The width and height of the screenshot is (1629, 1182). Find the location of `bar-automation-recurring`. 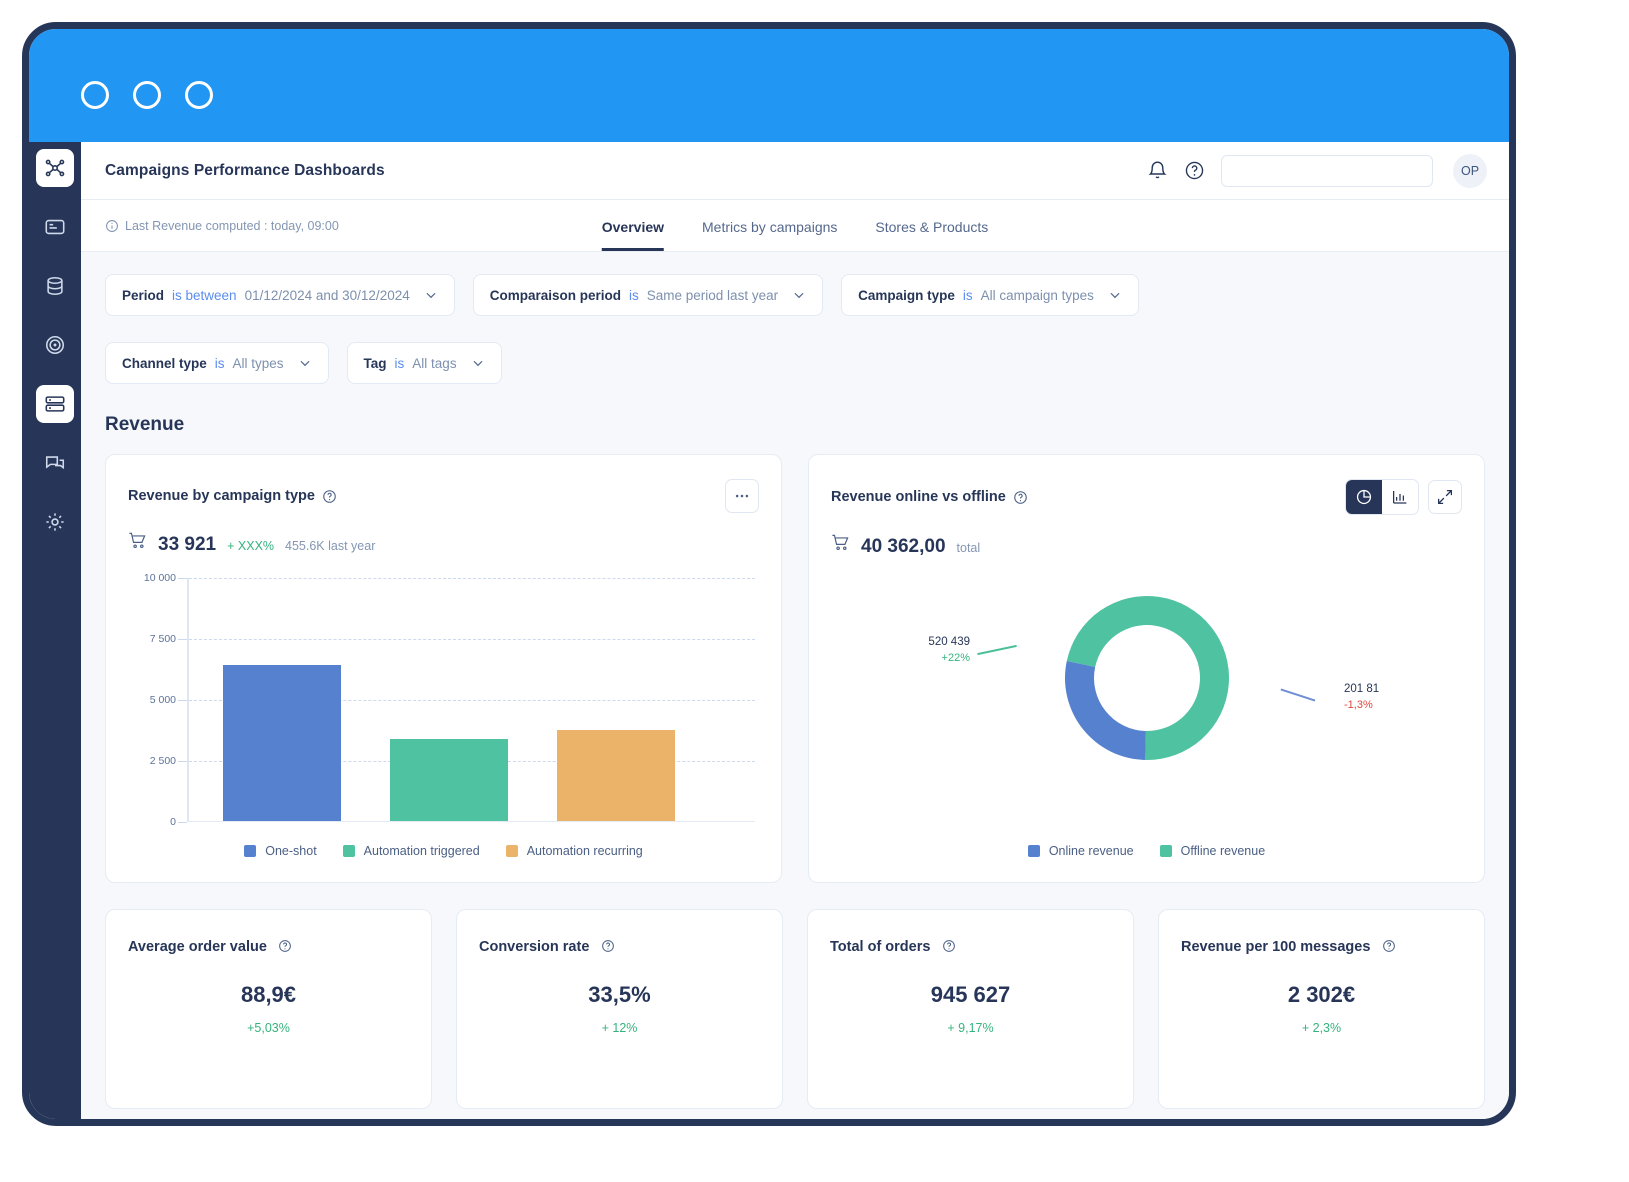

bar-automation-recurring is located at coordinates (615, 775).